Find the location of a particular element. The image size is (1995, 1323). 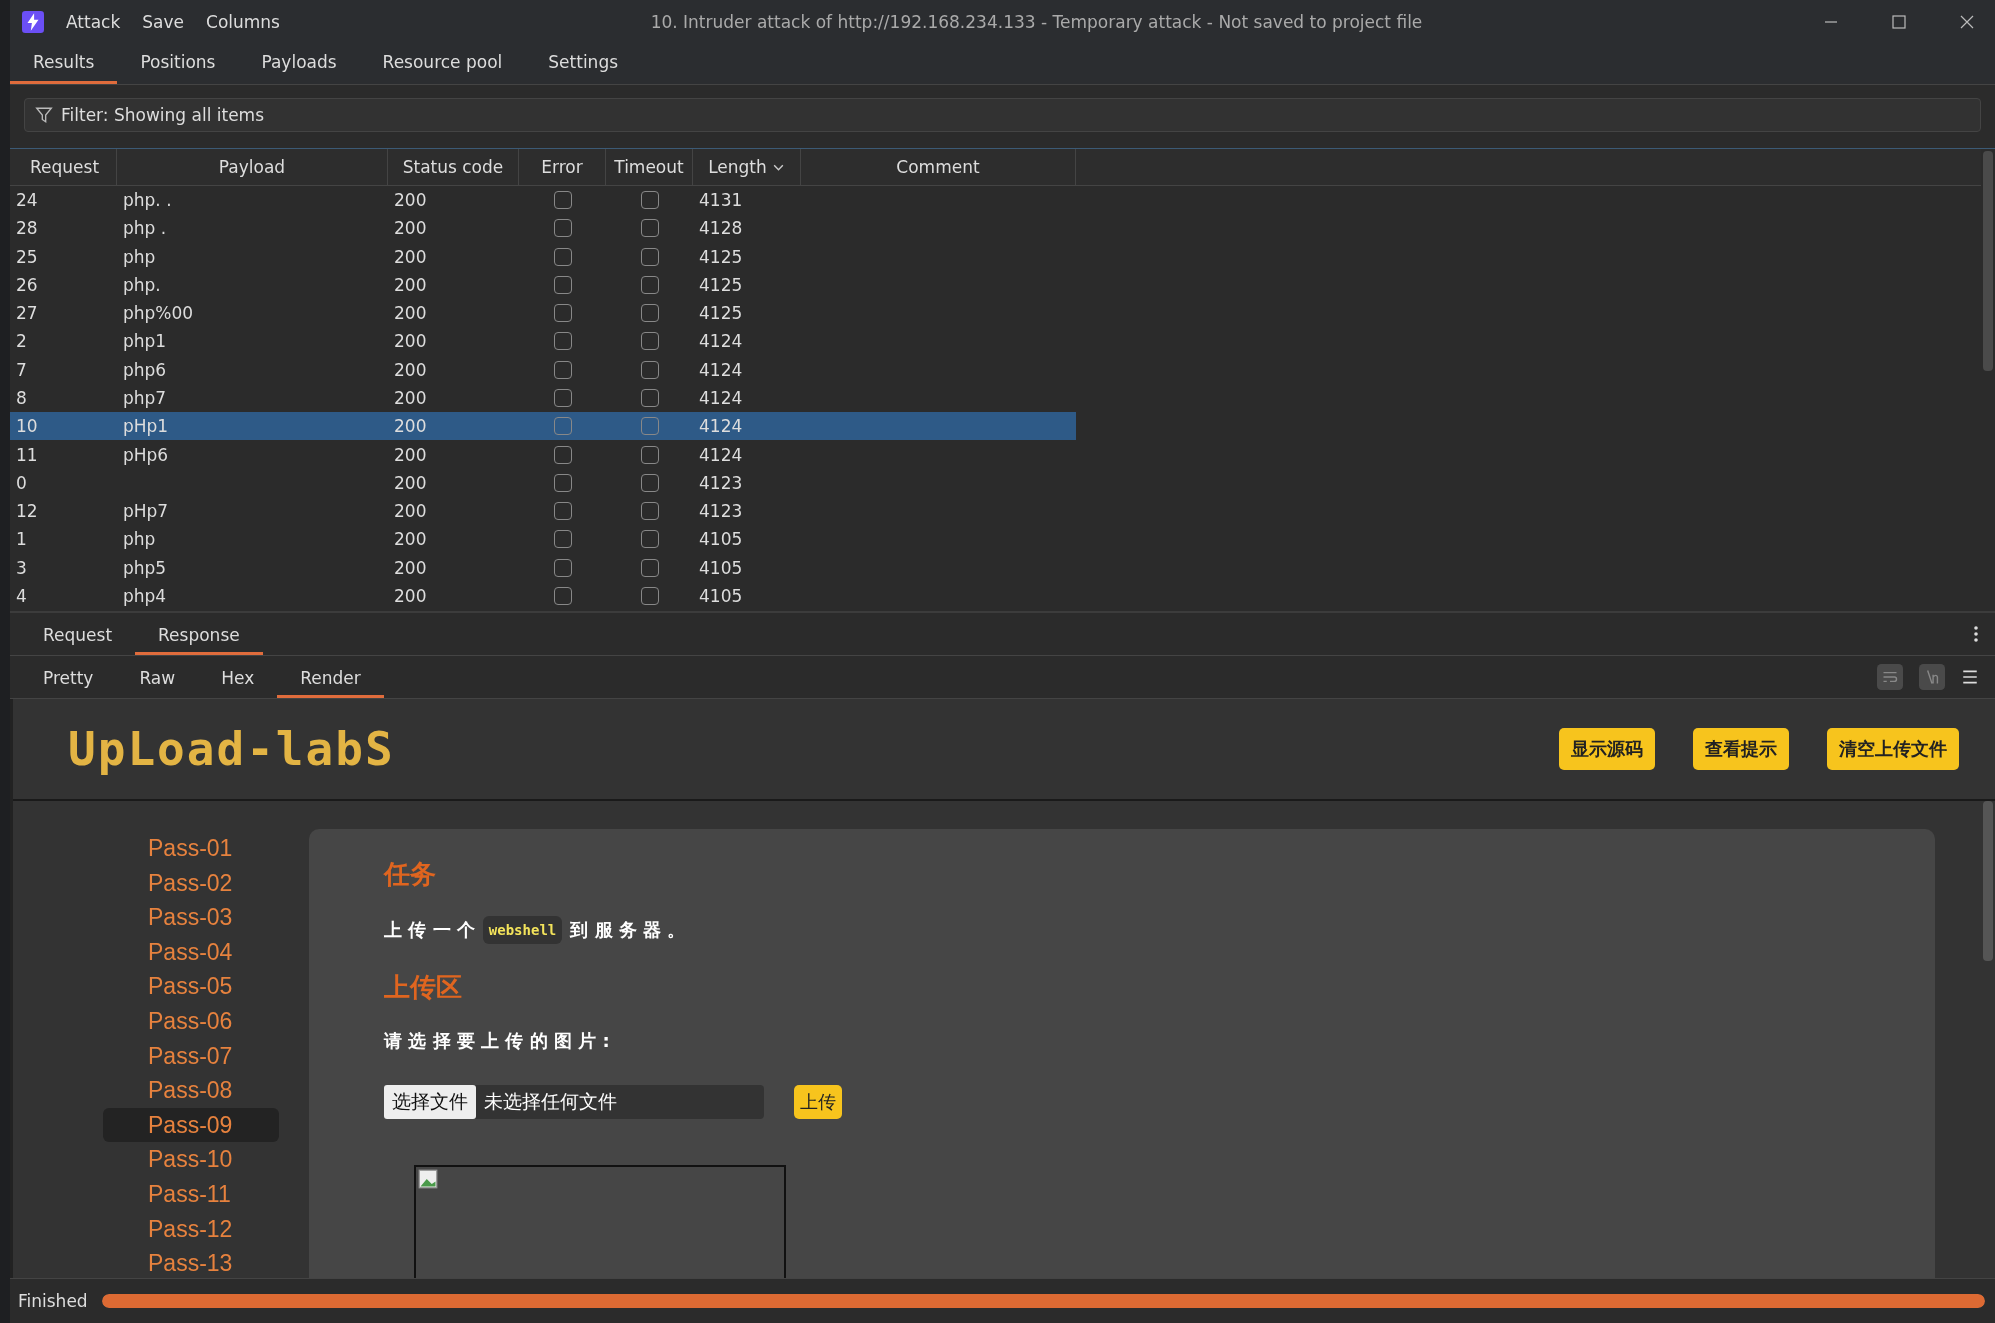

table-cell: 26 is located at coordinates (27, 284).